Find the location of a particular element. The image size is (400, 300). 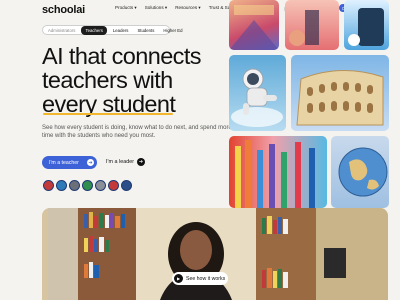

headline-underline is located at coordinates (108, 114).